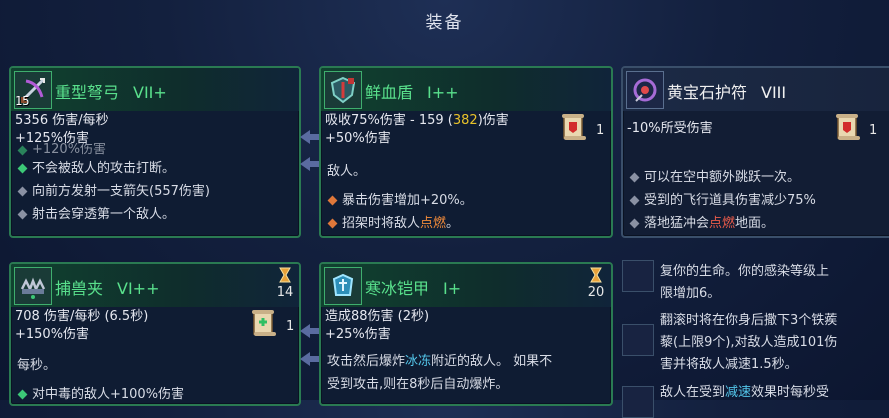 The image size is (889, 418). I want to click on desc-text: 不会被敌人的攻击打断。, so click(104, 168).